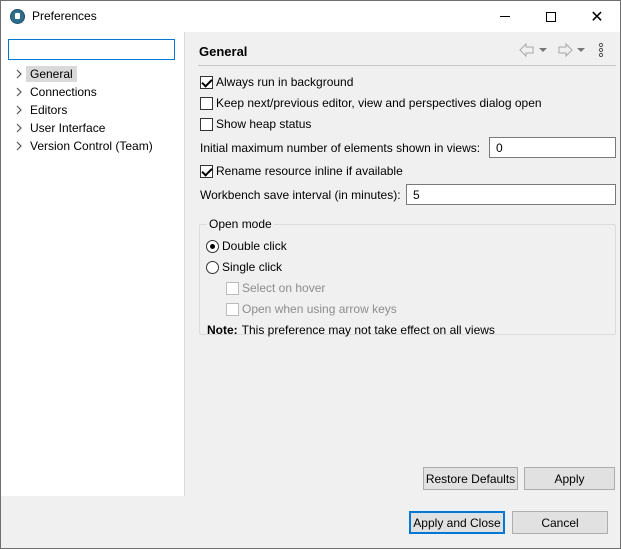  I want to click on always-run-background-option: Always run in background, so click(276, 82).